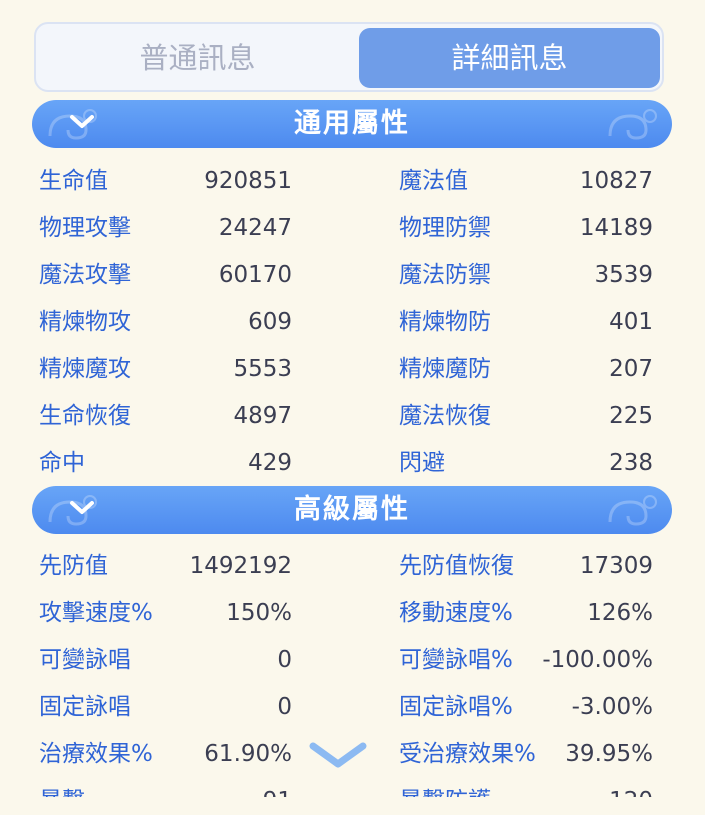 The height and width of the screenshot is (815, 705). What do you see at coordinates (85, 228) in the screenshot?
I see `stat-label: 物理攻擊` at bounding box center [85, 228].